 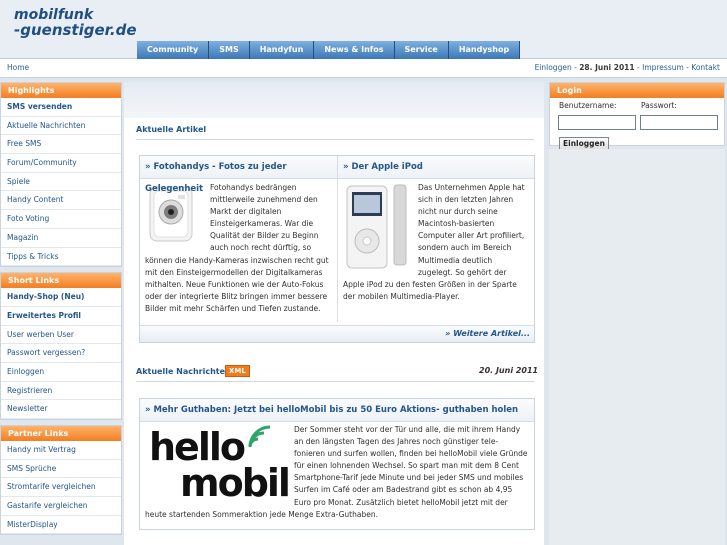 What do you see at coordinates (183, 371) in the screenshot?
I see `section-title-news: Aktuelle Nachrichten` at bounding box center [183, 371].